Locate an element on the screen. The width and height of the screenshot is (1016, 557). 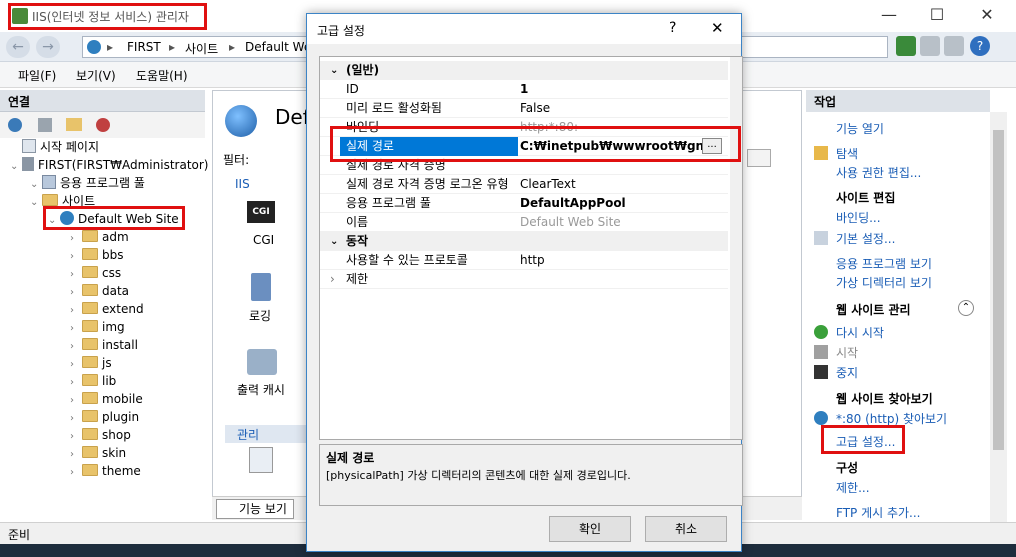
collapse-icon: ⌃ is located at coordinates (966, 308).